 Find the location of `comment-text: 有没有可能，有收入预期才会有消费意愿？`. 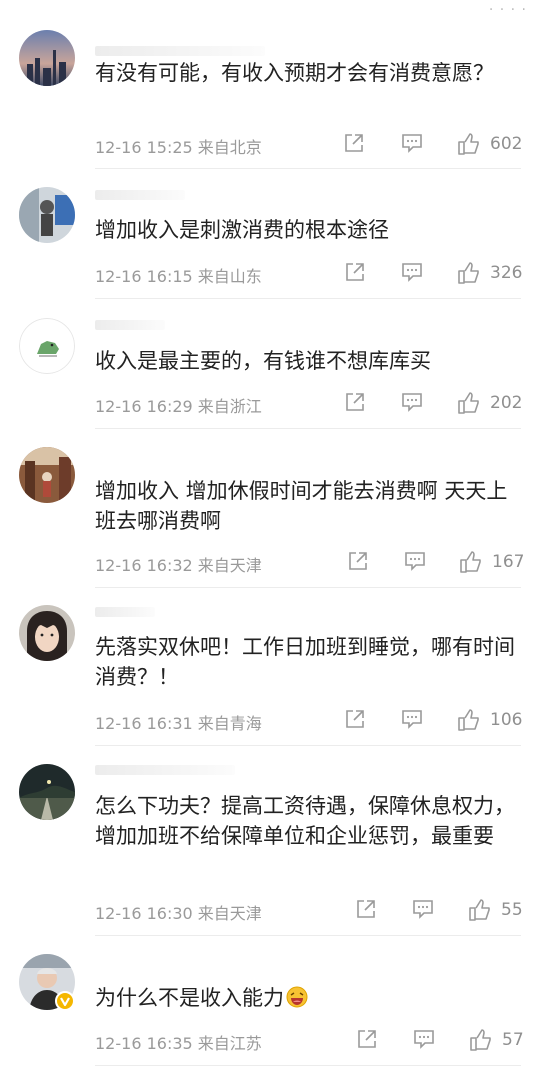

comment-text: 有没有可能，有收入预期才会有消费意愿？ is located at coordinates (294, 73).